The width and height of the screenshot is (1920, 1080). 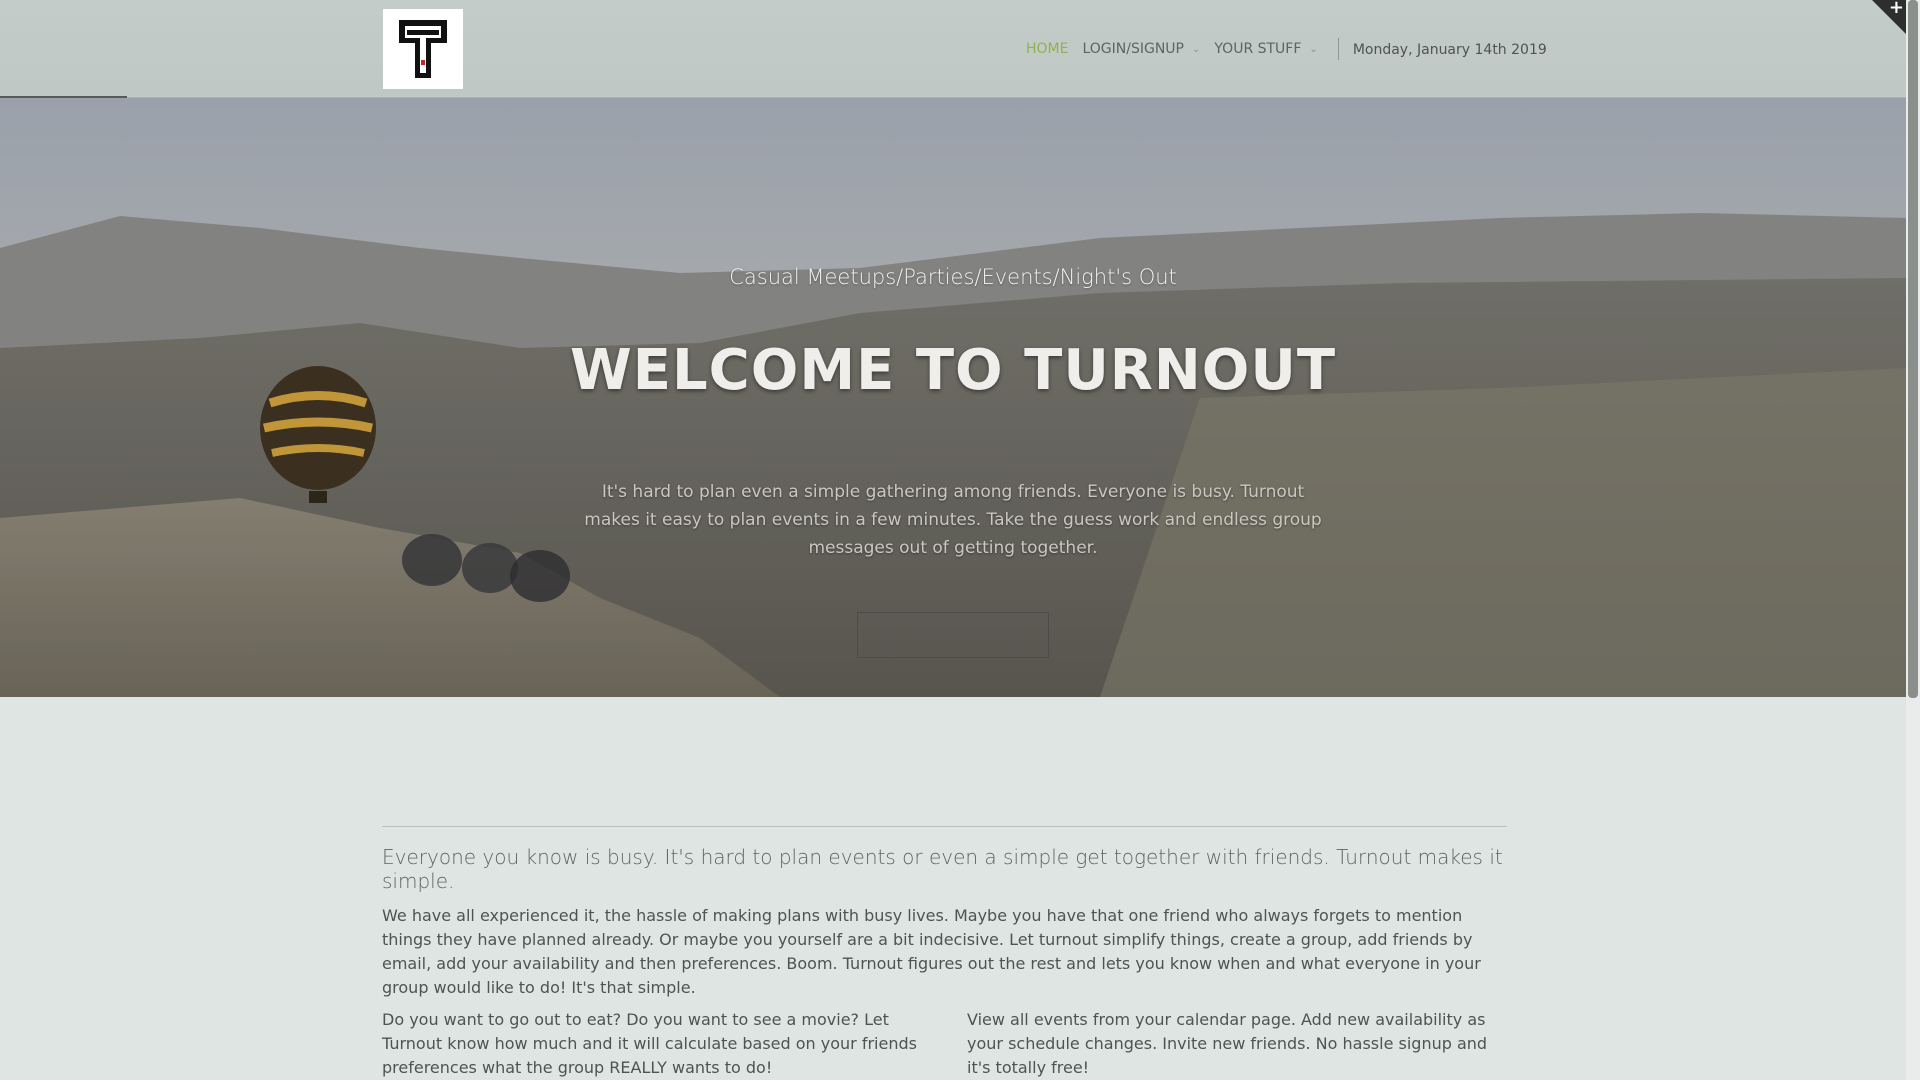 I want to click on nav-divider, so click(x=1338, y=49).